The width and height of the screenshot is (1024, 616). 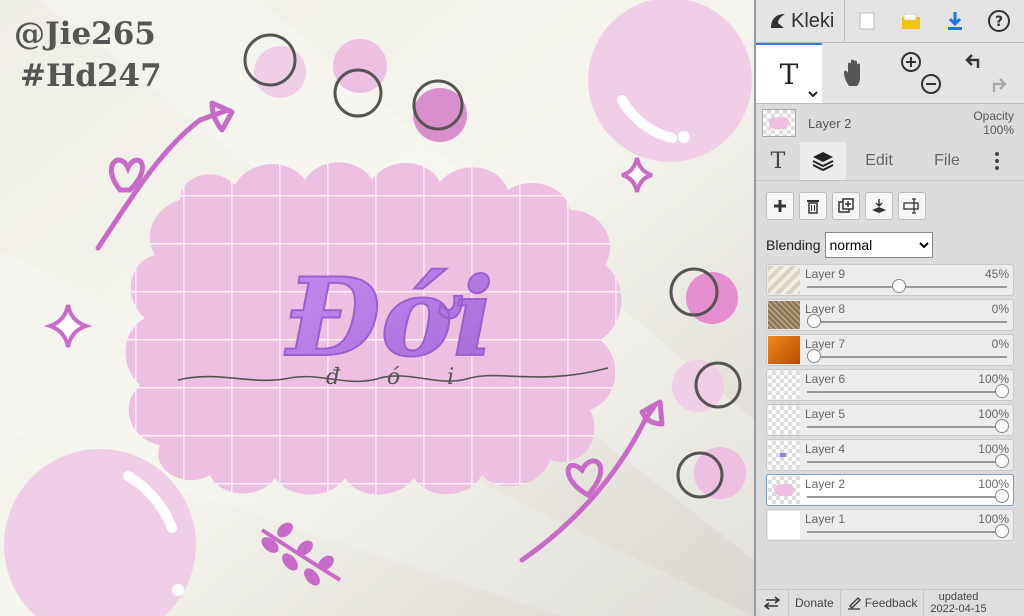 What do you see at coordinates (825, 414) in the screenshot?
I see `layer-name: Layer 5` at bounding box center [825, 414].